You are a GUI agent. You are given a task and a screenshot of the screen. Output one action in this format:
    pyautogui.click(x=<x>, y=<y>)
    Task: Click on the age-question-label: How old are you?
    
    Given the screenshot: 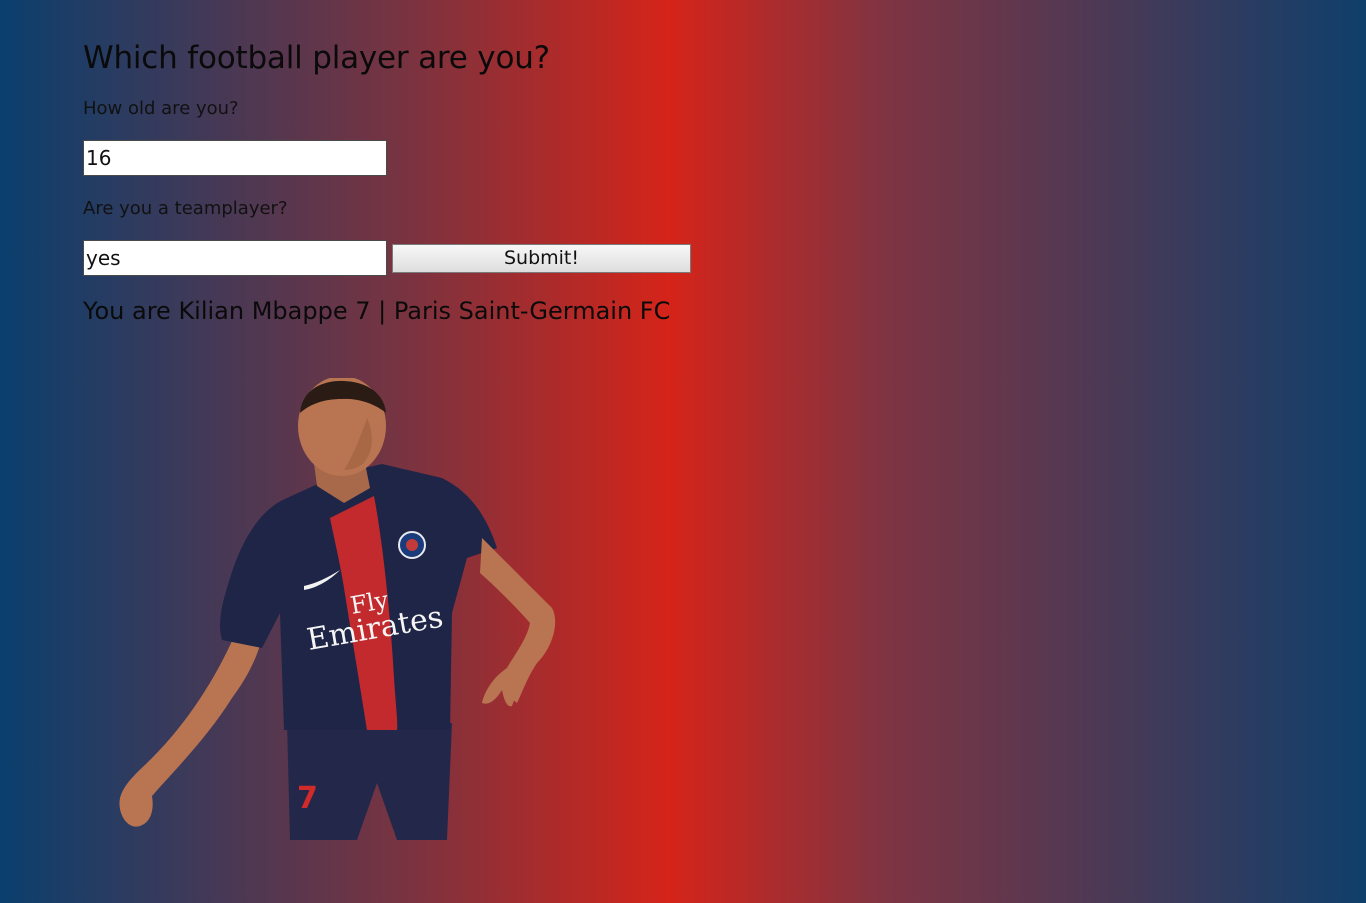 What is the action you would take?
    pyautogui.click(x=161, y=108)
    